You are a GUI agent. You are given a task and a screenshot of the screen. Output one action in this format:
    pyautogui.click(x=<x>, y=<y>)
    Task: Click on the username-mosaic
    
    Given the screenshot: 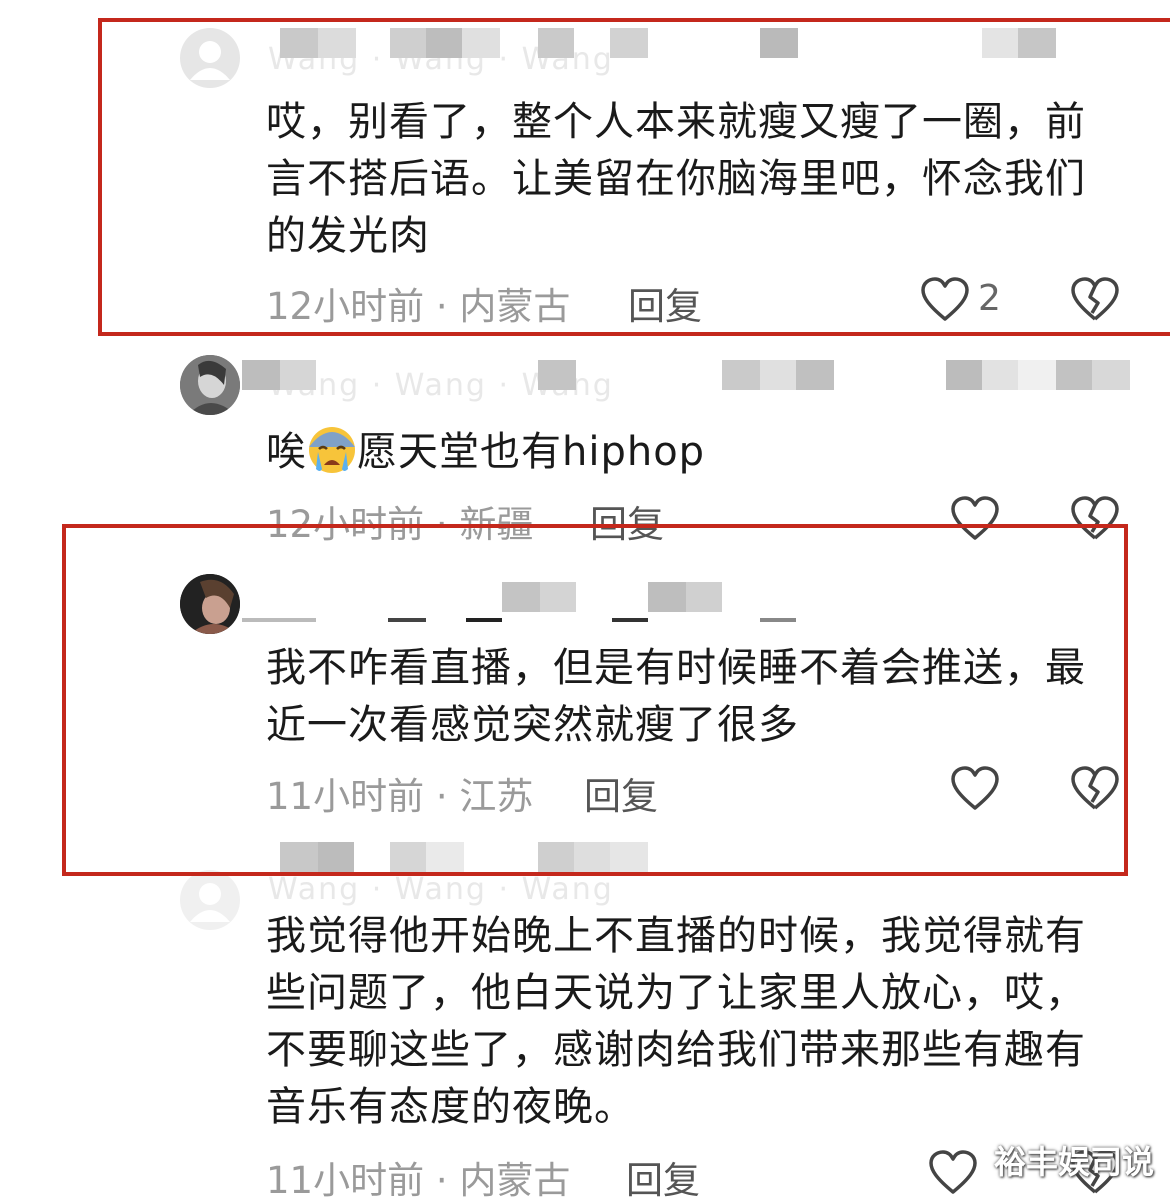 What is the action you would take?
    pyautogui.click(x=706, y=375)
    